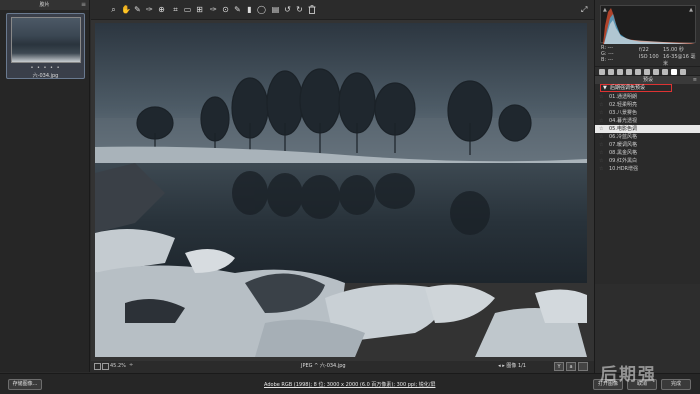 The height and width of the screenshot is (394, 700). Describe the element at coordinates (512, 366) in the screenshot. I see `image-navigator: ◂ ▸ 图像 1/1` at that location.